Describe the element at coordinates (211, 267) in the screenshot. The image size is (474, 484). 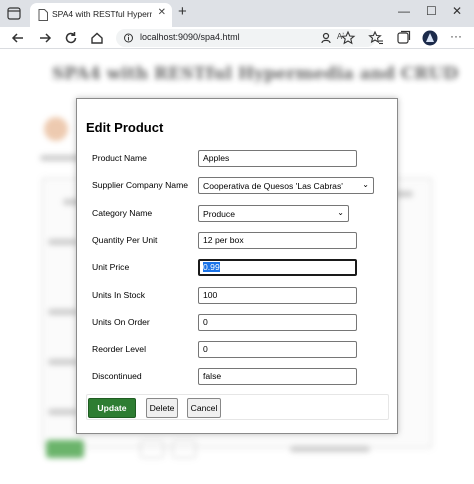
I see `unit-price-selected-text: 0.99` at that location.